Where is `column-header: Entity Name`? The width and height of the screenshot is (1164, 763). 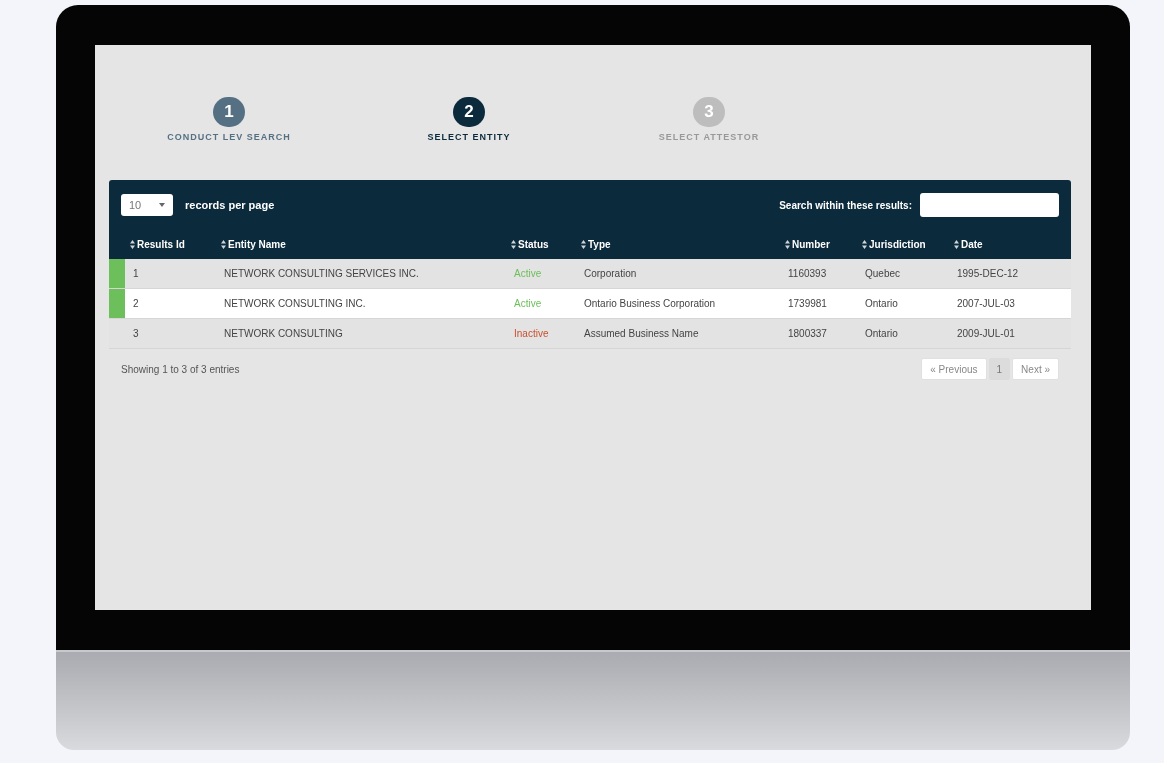
column-header: Entity Name is located at coordinates (253, 244).